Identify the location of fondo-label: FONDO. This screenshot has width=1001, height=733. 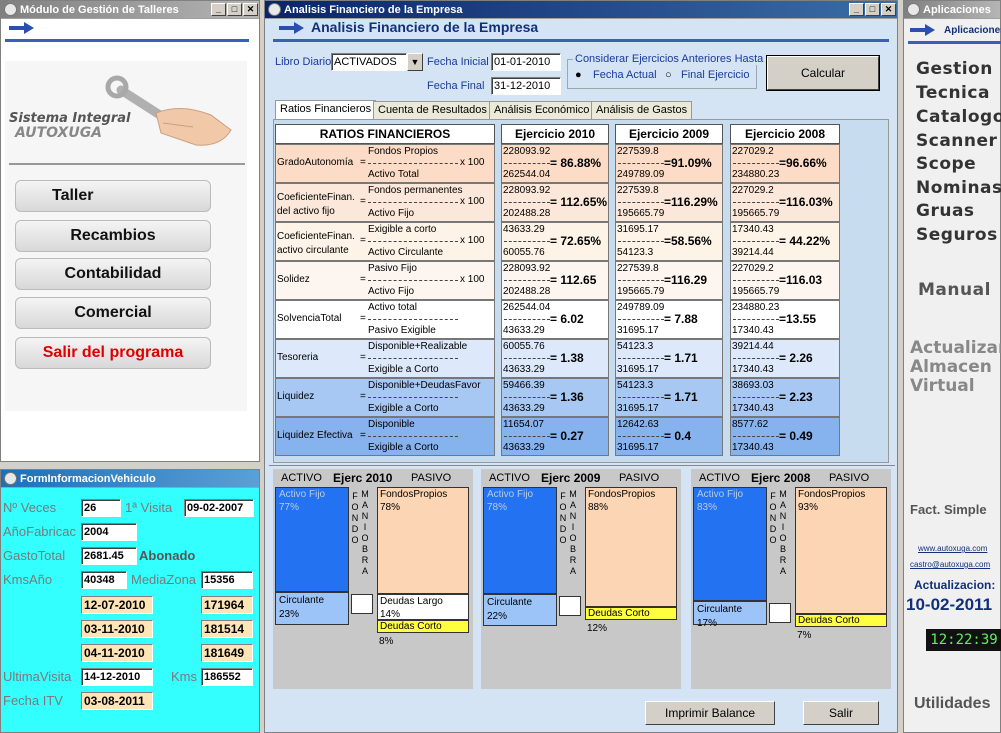
(773, 518).